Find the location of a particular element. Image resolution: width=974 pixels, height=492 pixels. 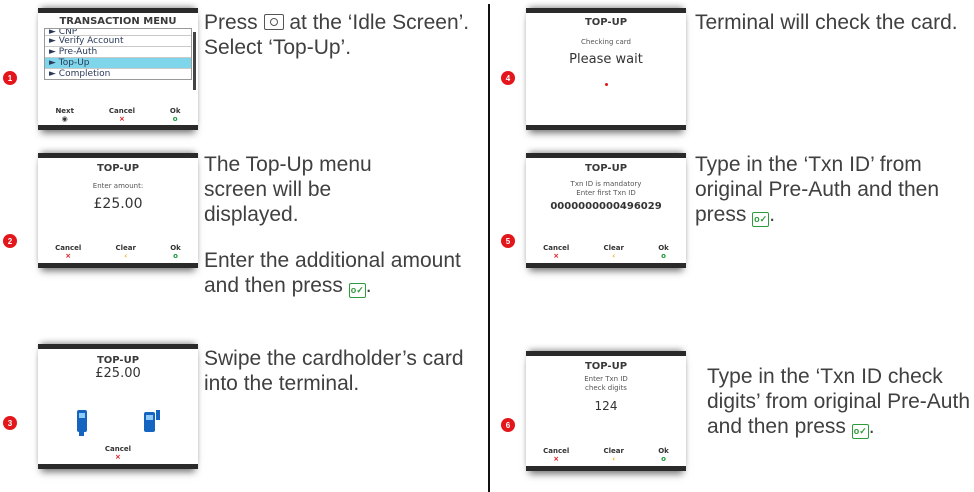

check-digits-input: 124 is located at coordinates (606, 406).